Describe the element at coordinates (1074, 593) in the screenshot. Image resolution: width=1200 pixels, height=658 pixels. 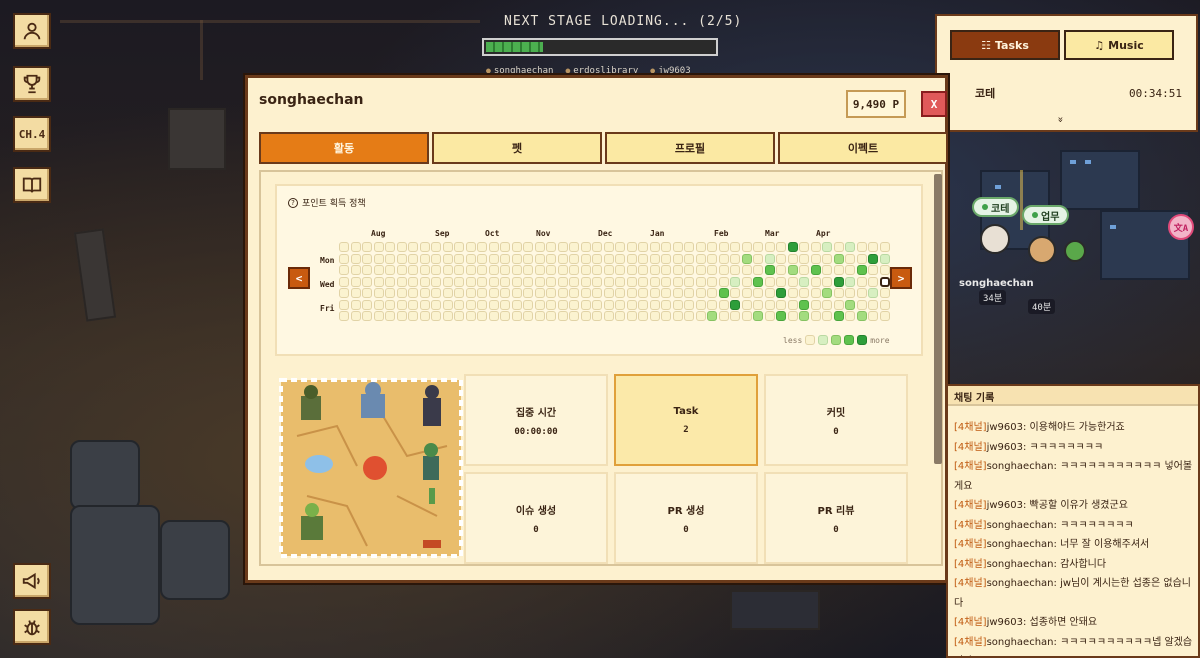
I see `chat-message: [4채널]songhaechan: jw님이 계시는한 섭종은 없습니다` at that location.